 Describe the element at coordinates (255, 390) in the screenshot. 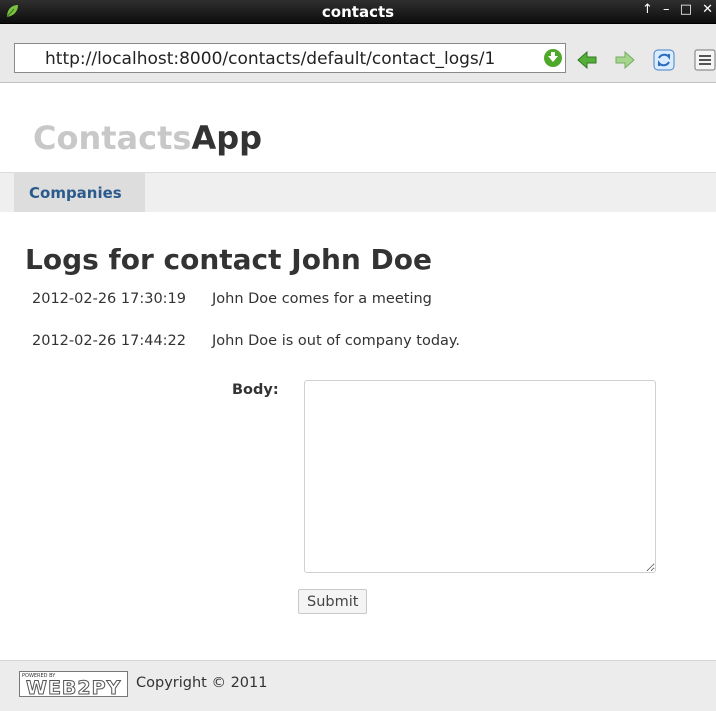

I see `body-label: Body:` at that location.